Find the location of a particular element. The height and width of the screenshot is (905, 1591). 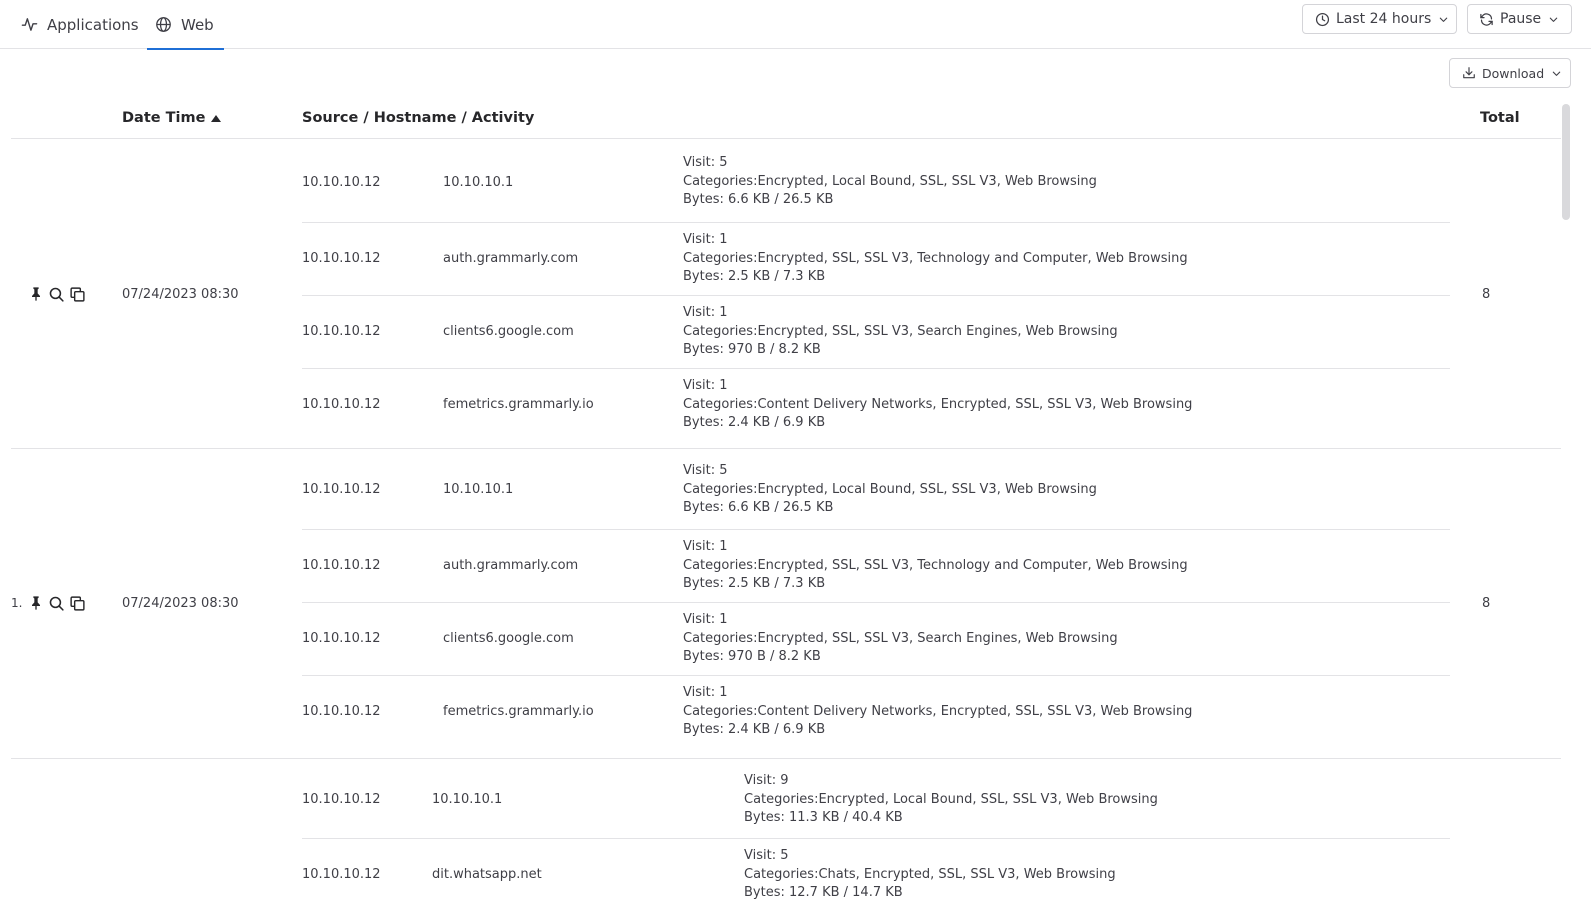

column-header-source-host-activity: Source / Hostname / Activity is located at coordinates (418, 118).